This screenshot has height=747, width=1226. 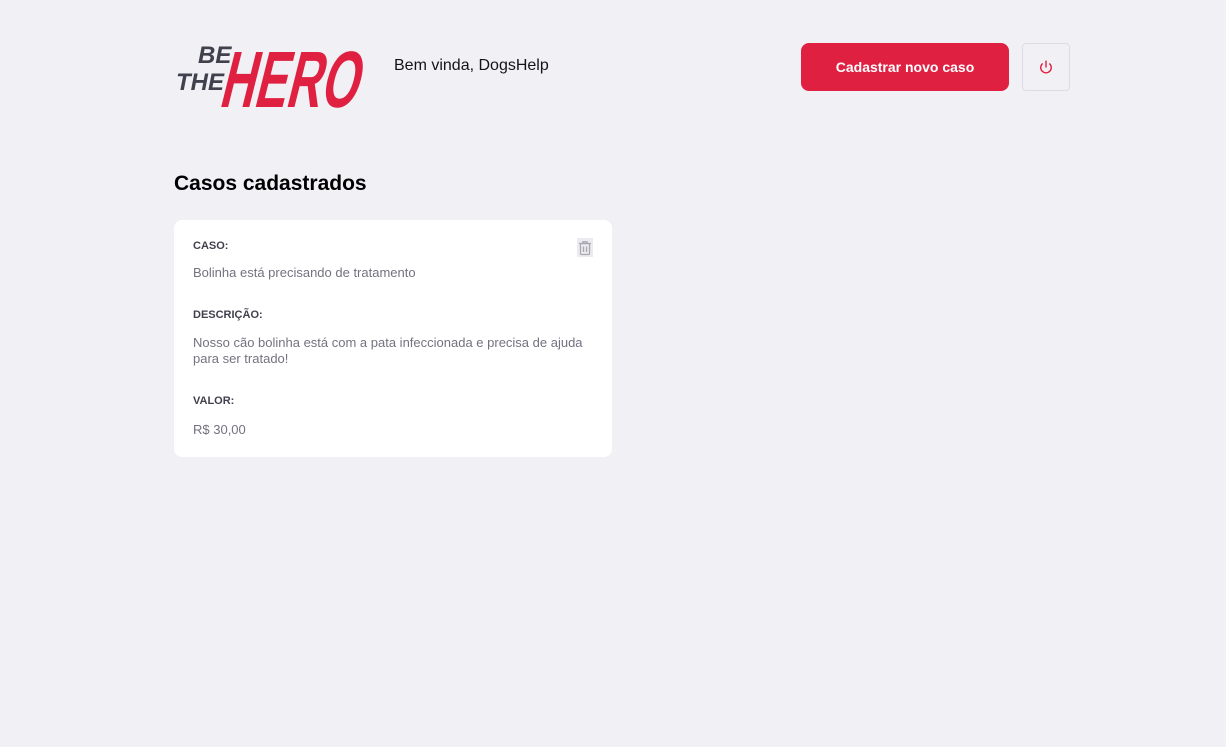 I want to click on logout-button, so click(x=1046, y=67).